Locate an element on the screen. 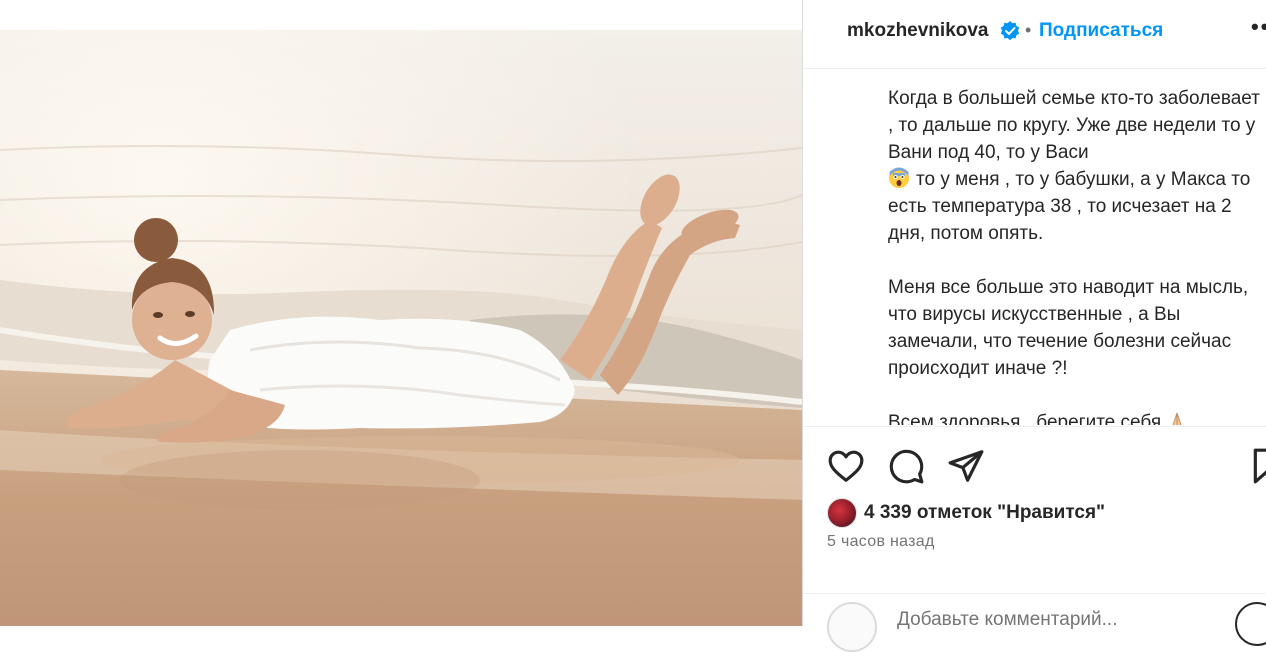 Image resolution: width=1266 pixels, height=652 pixels. caption-text-3: Всем здоровья , берегите себя is located at coordinates (1025, 418).